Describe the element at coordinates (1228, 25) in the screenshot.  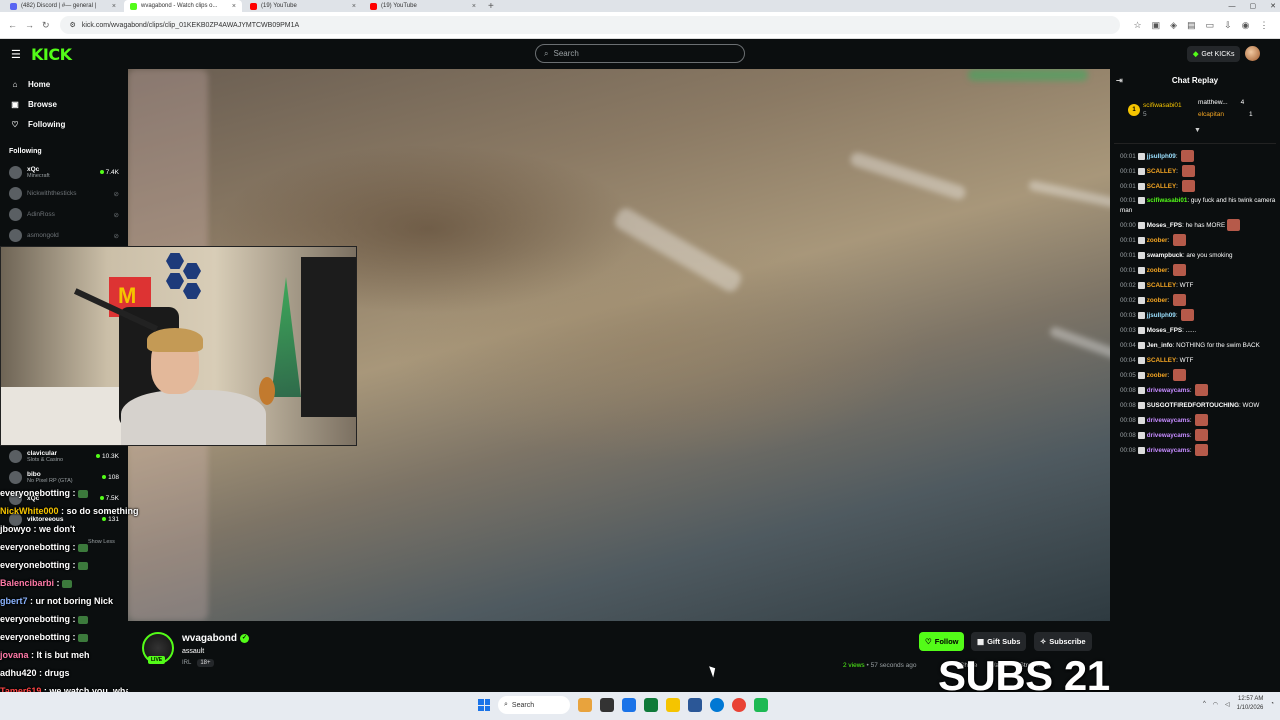
I see `download-icon: ⇩` at that location.